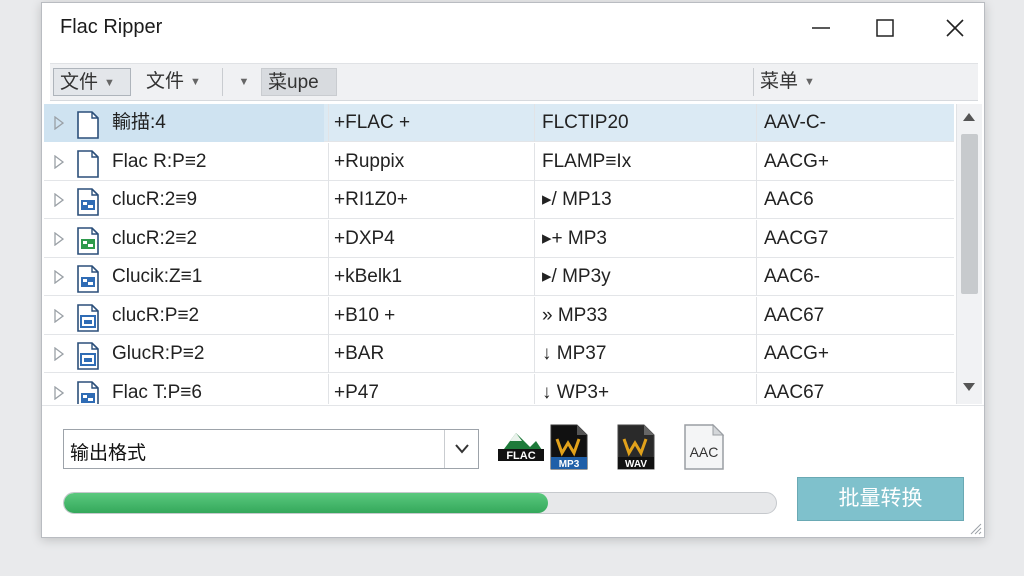 The height and width of the screenshot is (576, 1024). Describe the element at coordinates (293, 82) in the screenshot. I see `tab-upe-label: 菜upe` at that location.